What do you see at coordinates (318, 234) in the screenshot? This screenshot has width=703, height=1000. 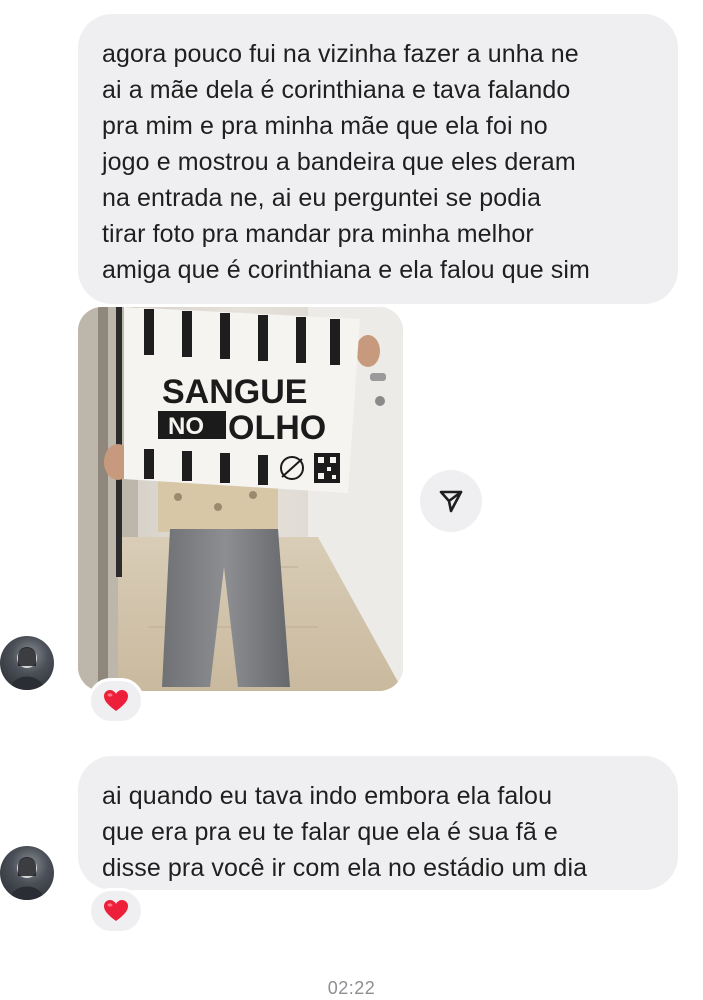 I see `message-text: tirar foto pra mandar pra minha melhor` at bounding box center [318, 234].